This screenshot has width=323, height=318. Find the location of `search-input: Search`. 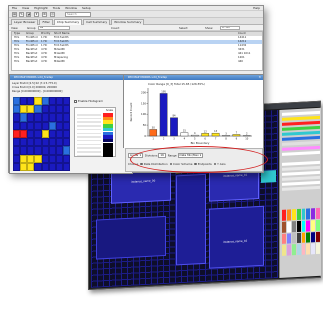

search-input: Search is located at coordinates (78, 14).